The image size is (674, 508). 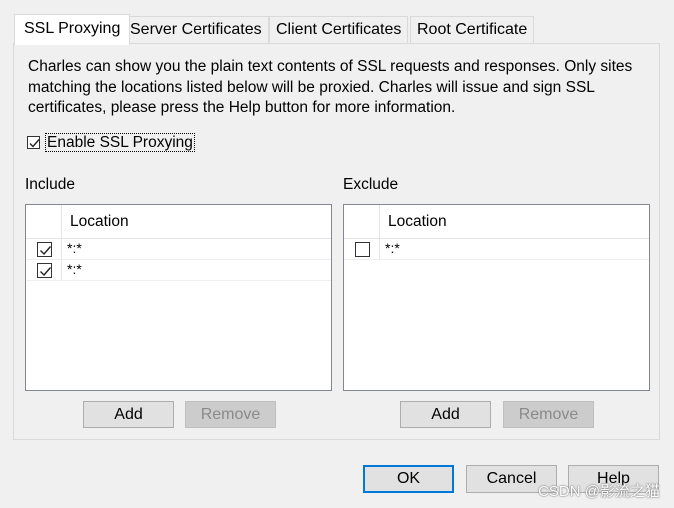 What do you see at coordinates (178, 222) in the screenshot?
I see `include-table-header: Location` at bounding box center [178, 222].